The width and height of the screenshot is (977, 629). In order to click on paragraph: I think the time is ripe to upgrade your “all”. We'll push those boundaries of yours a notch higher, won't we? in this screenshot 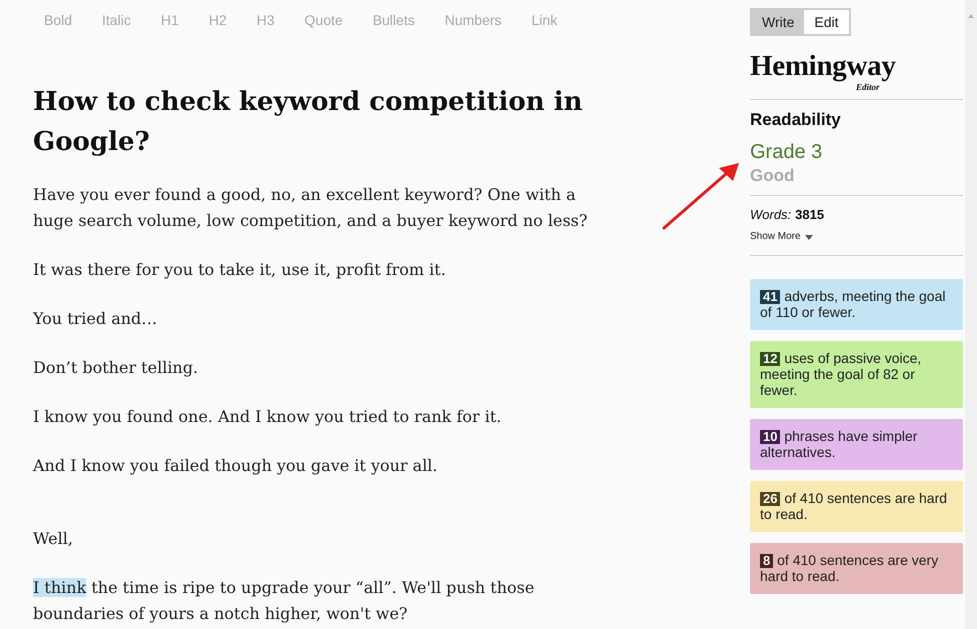, I will do `click(284, 601)`.